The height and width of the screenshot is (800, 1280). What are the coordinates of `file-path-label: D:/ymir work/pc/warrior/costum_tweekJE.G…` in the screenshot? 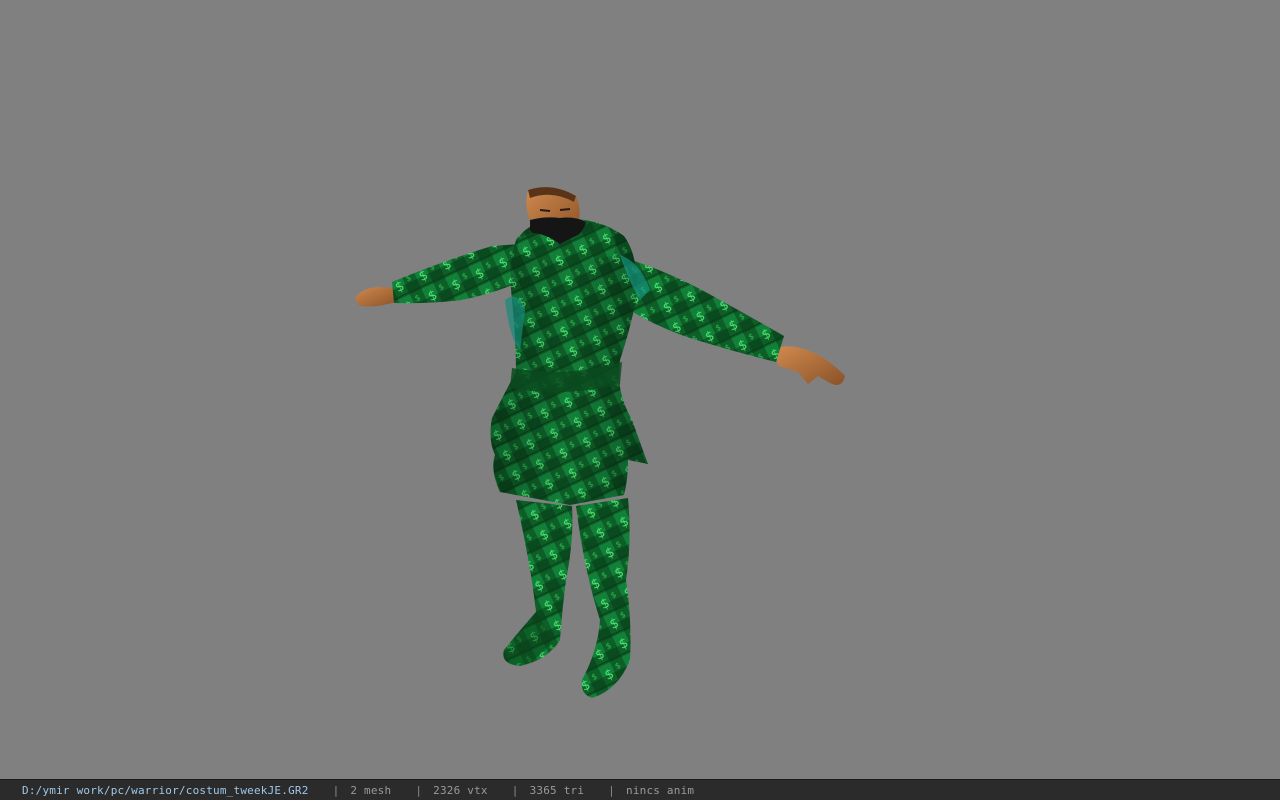 It's located at (165, 790).